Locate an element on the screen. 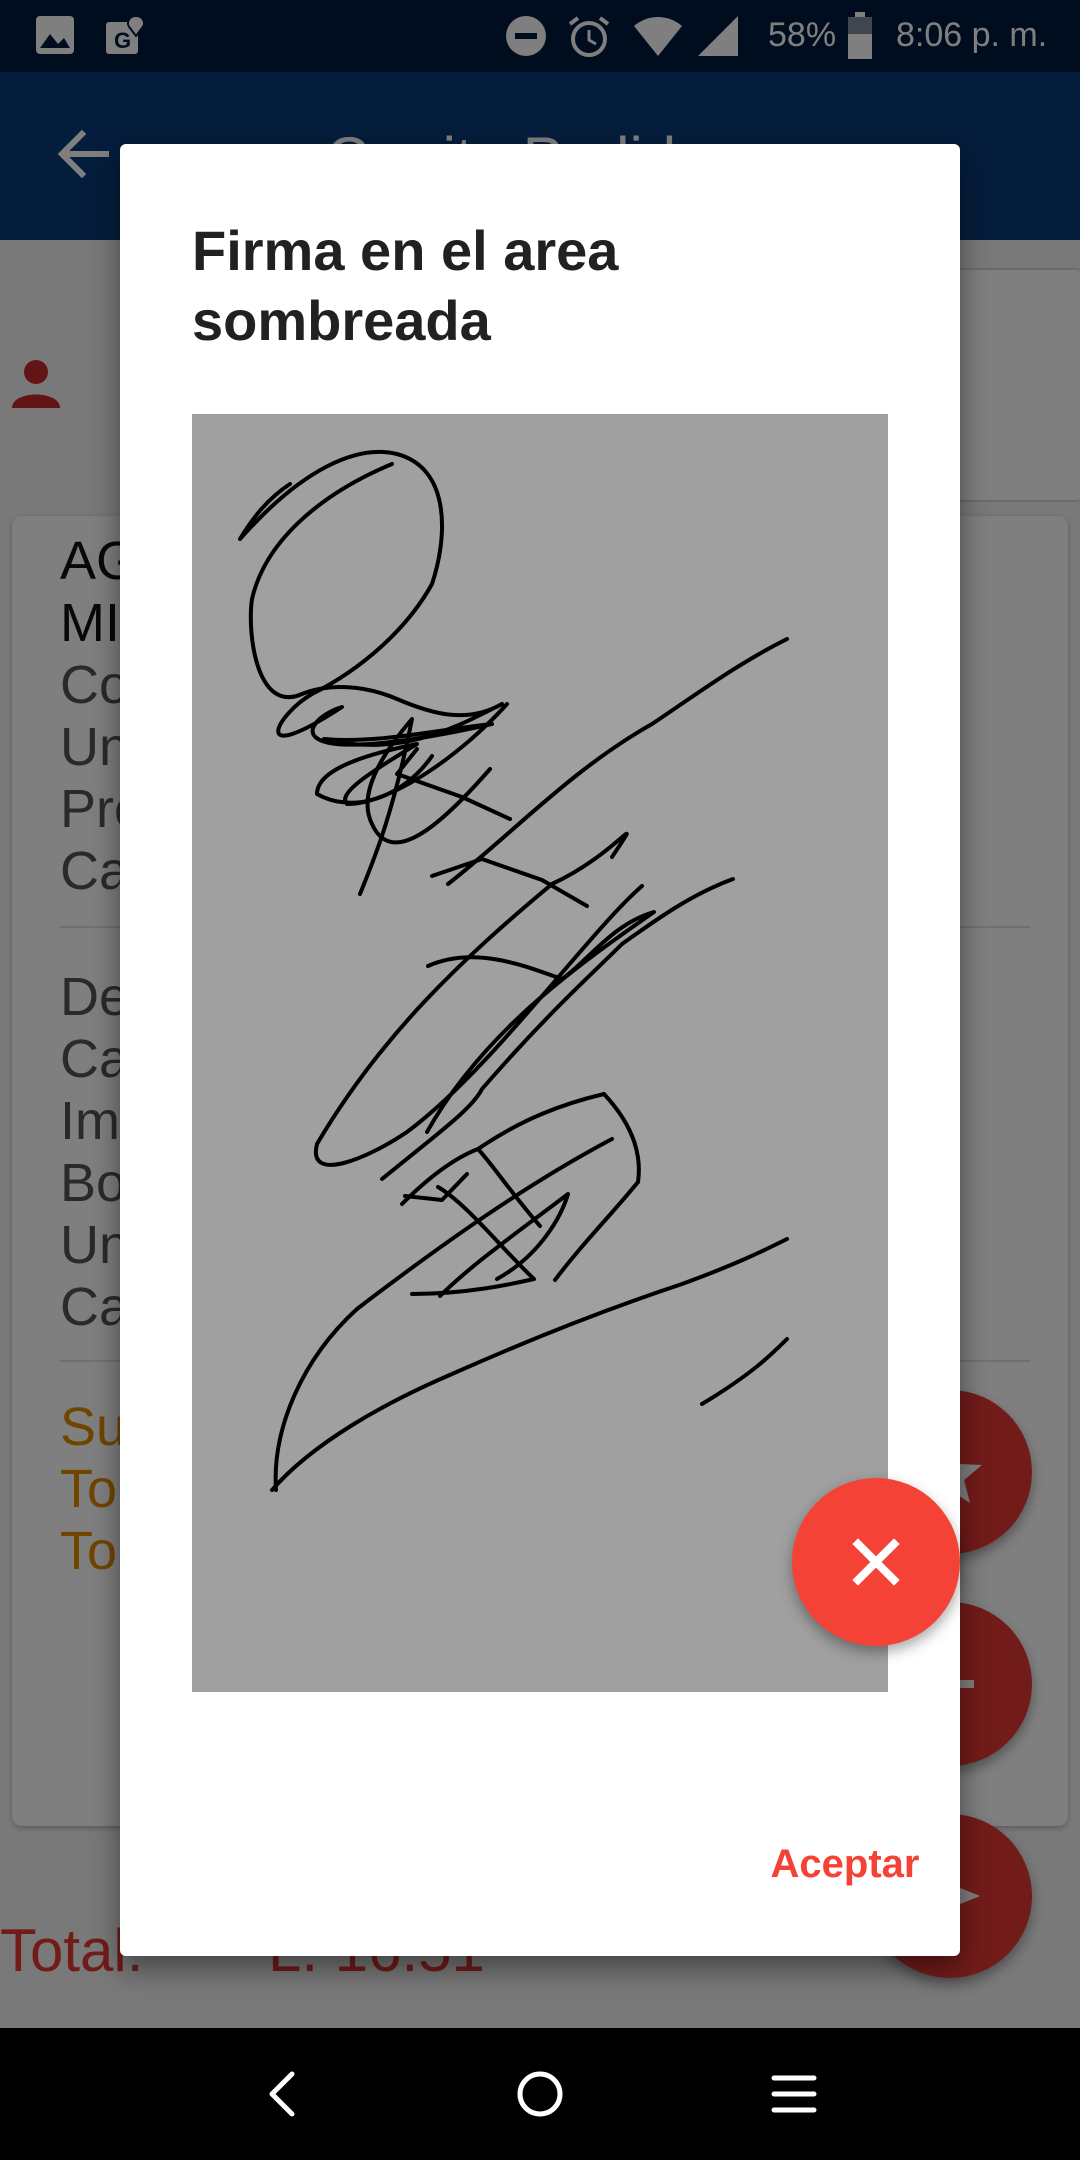 The image size is (1080, 2160). accept-button: Aceptar is located at coordinates (845, 1864).